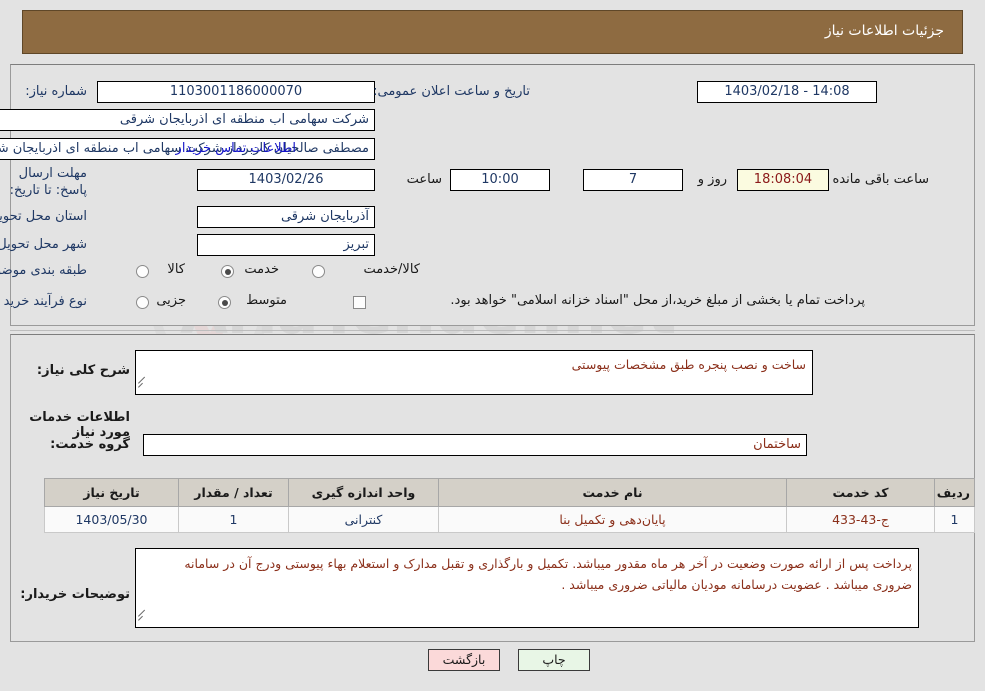 The width and height of the screenshot is (985, 691). I want to click on city-value: تبریز, so click(286, 245).